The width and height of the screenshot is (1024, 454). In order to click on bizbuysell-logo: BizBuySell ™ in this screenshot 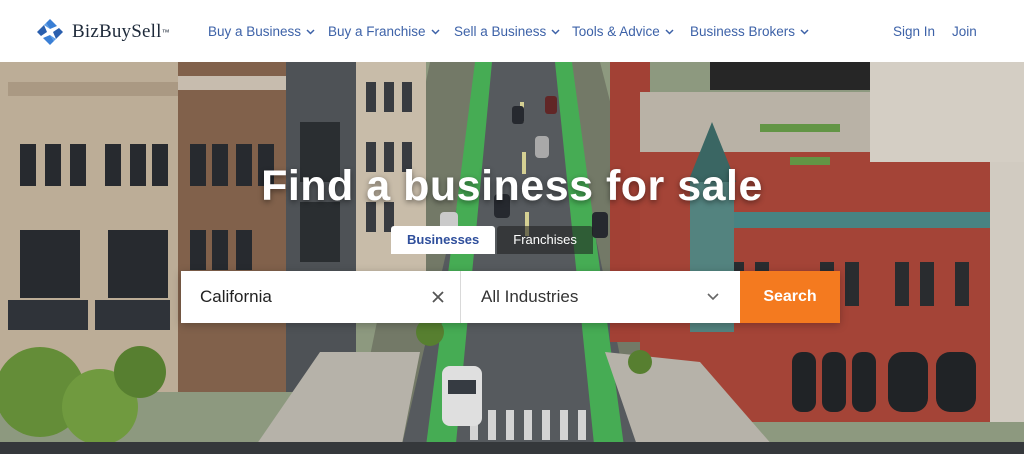, I will do `click(103, 32)`.